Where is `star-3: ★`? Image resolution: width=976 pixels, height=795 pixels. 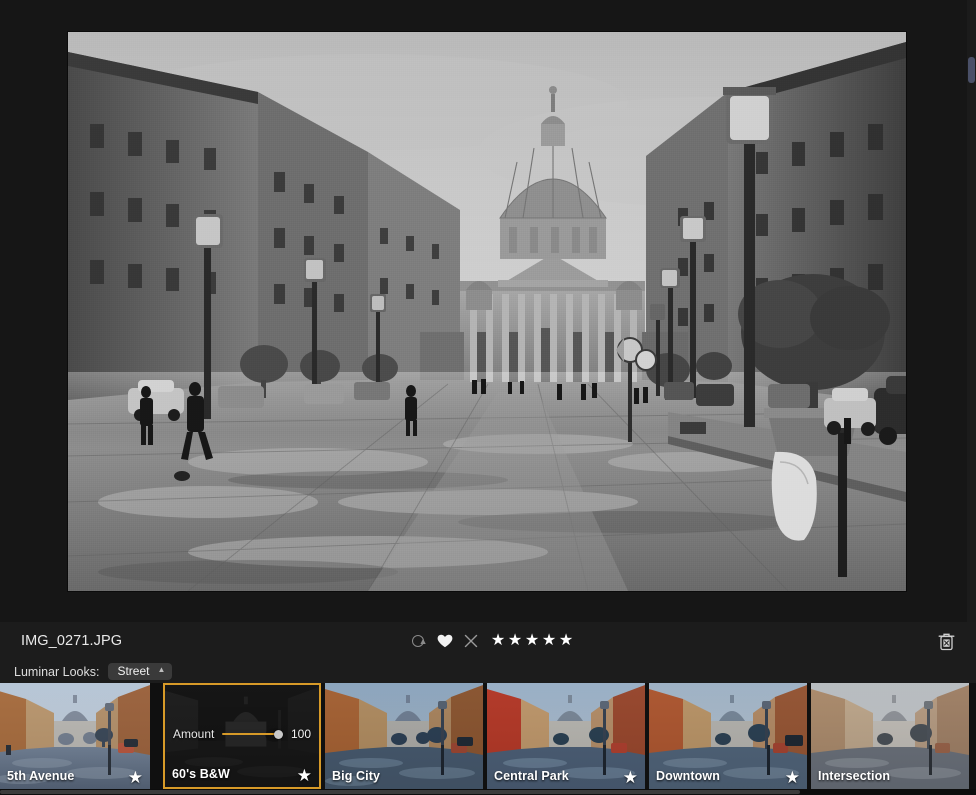
star-3: ★ is located at coordinates (532, 641).